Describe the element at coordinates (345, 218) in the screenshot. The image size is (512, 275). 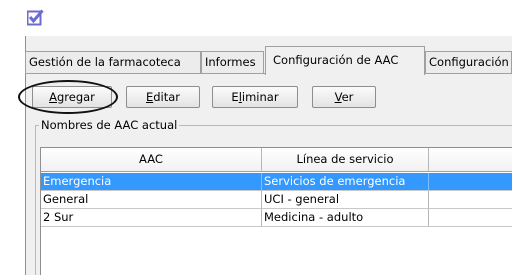
I see `cell-linea-servicio: Medicina - adulto` at that location.